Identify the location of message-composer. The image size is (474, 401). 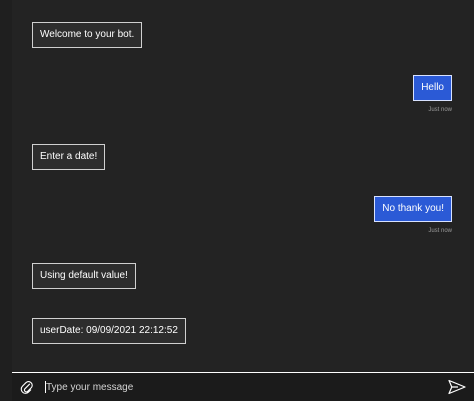
(243, 386).